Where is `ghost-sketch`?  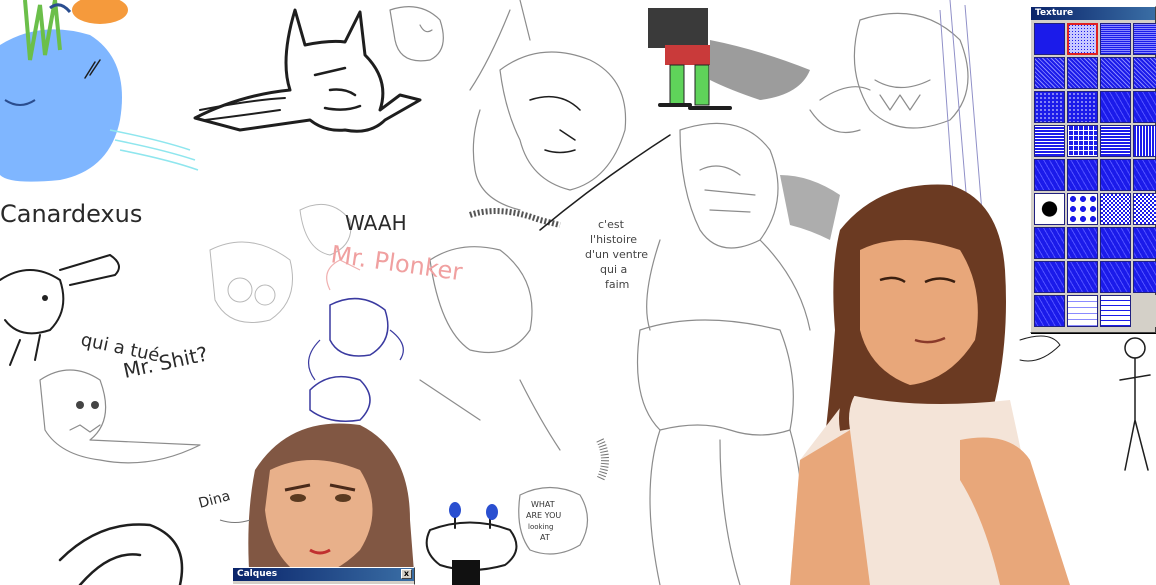
ghost-sketch is located at coordinates (120, 416).